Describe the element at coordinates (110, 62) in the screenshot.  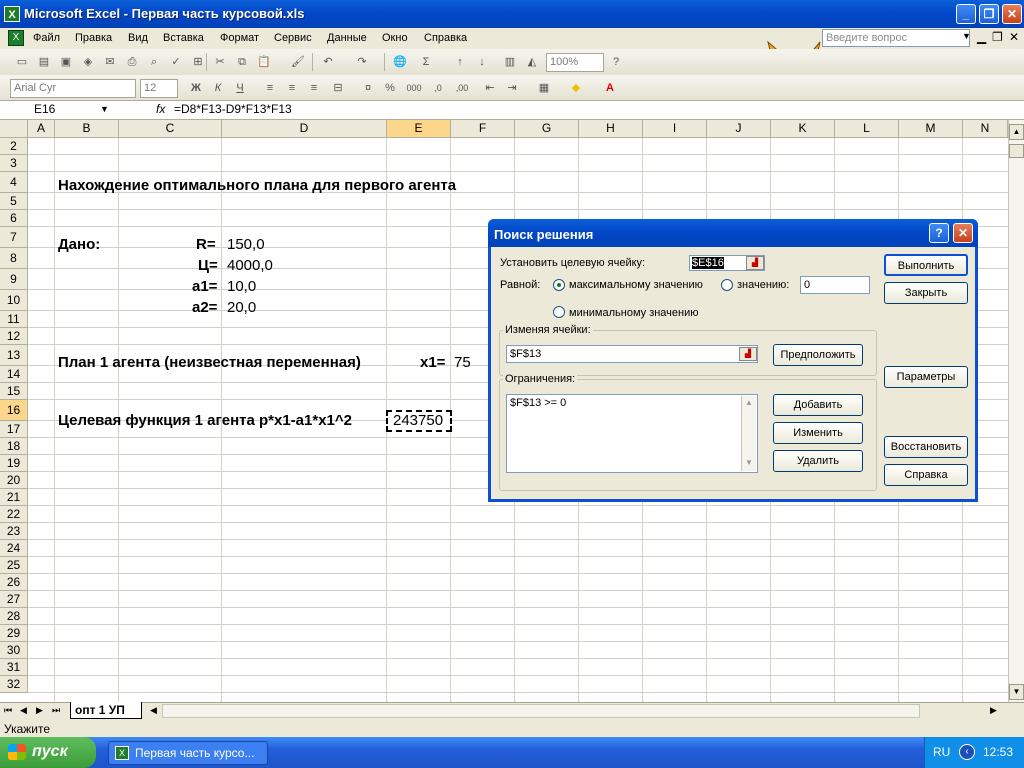
I see `email-icon: ✉` at that location.